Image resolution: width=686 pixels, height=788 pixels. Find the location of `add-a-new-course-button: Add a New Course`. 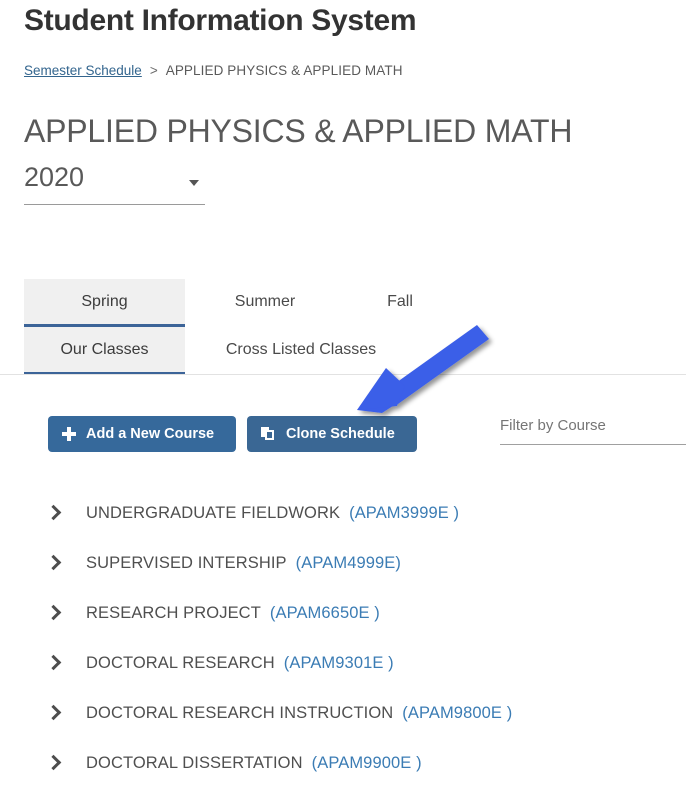

add-a-new-course-button: Add a New Course is located at coordinates (142, 434).